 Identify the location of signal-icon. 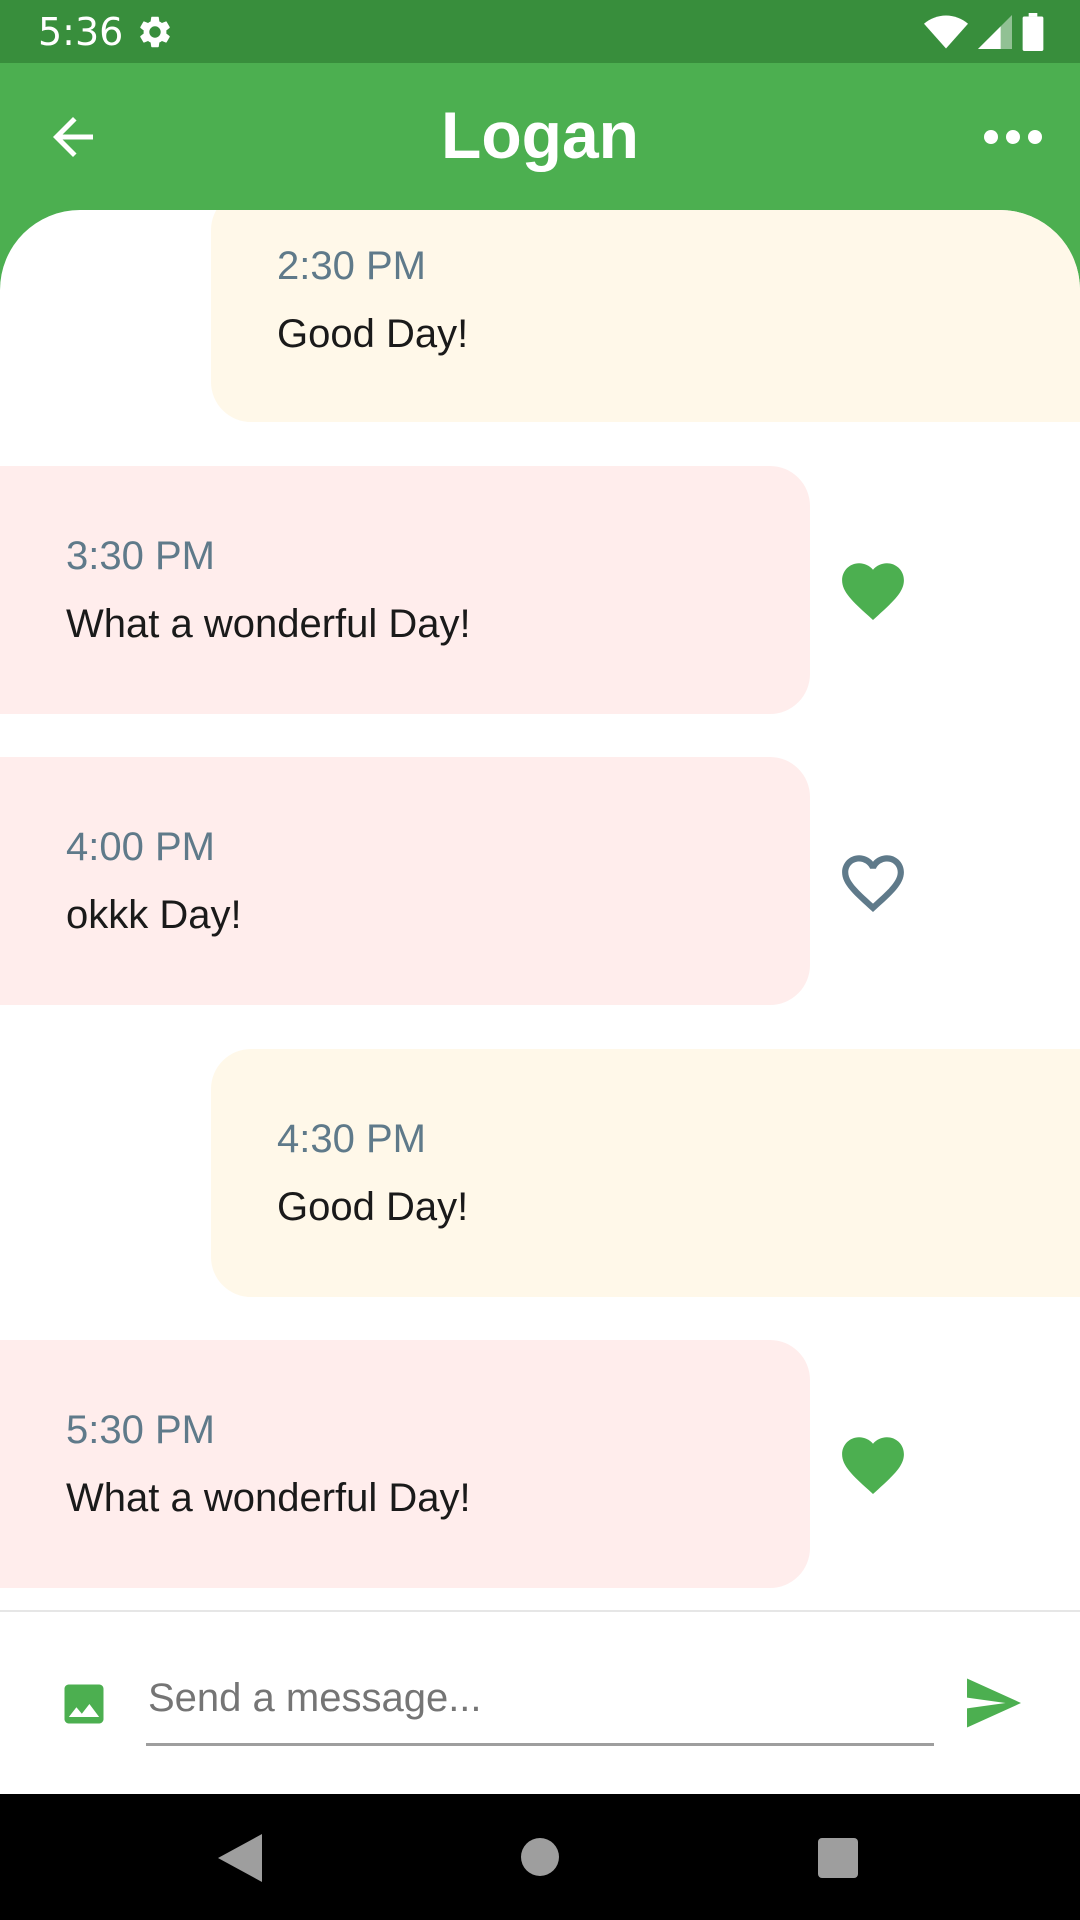
(995, 32).